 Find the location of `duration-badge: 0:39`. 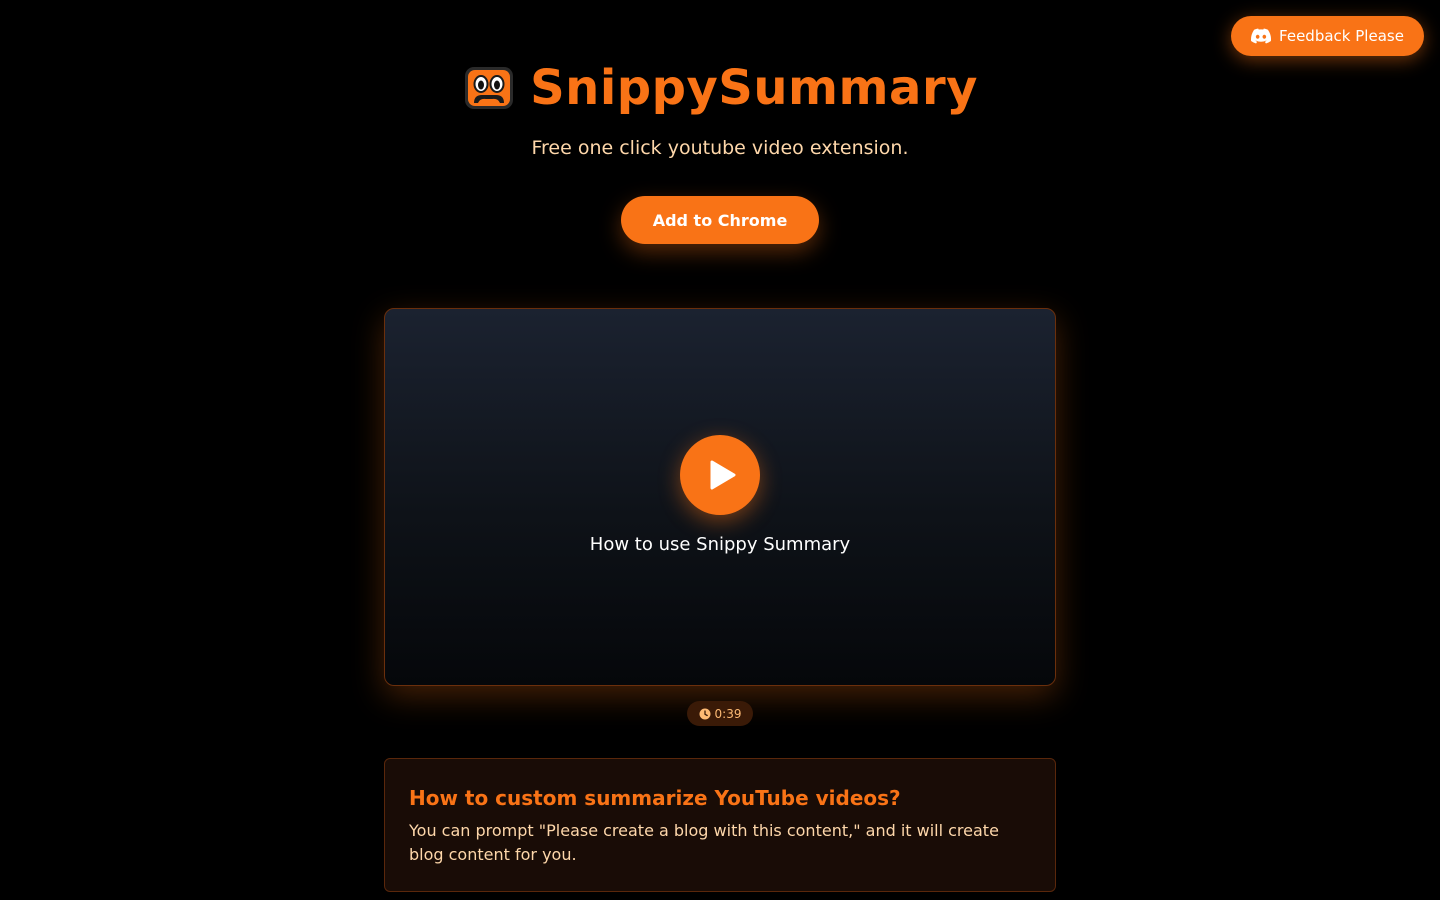

duration-badge: 0:39 is located at coordinates (720, 713).